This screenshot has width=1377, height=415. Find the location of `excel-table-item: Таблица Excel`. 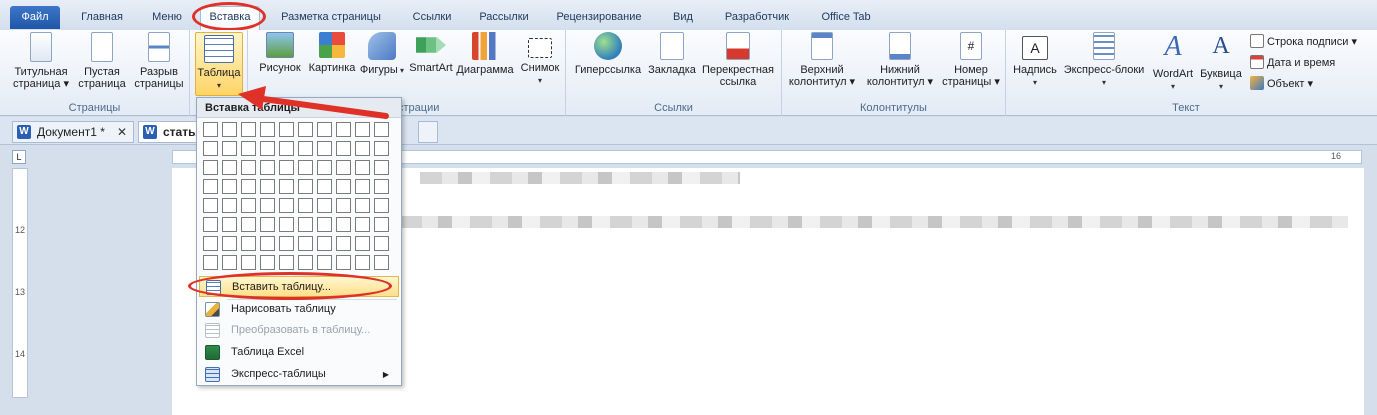

excel-table-item: Таблица Excel is located at coordinates (299, 352).